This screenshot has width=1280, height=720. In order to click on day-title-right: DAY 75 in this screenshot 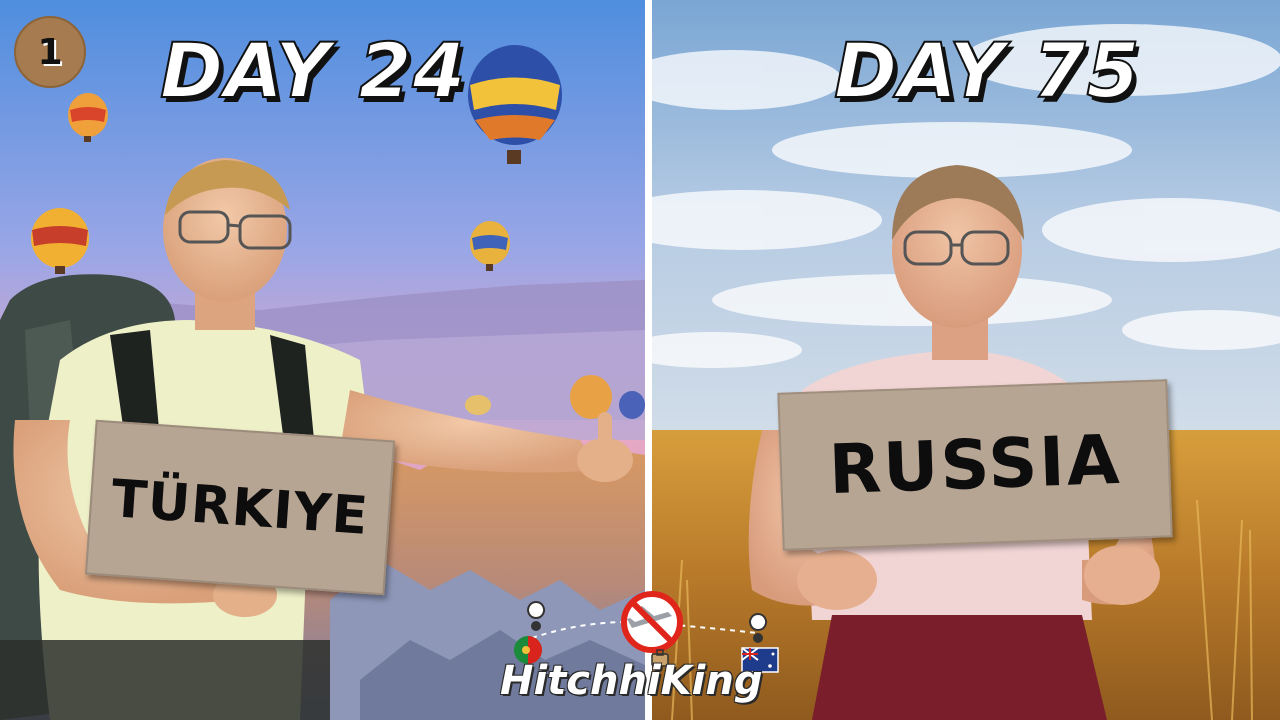, I will do `click(987, 70)`.